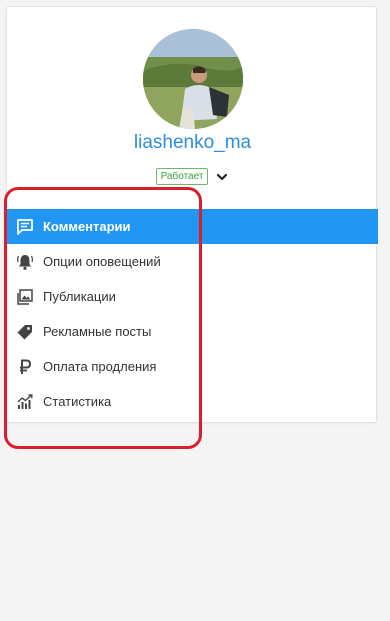  Describe the element at coordinates (77, 401) in the screenshot. I see `menu-item-label: Статистика` at that location.